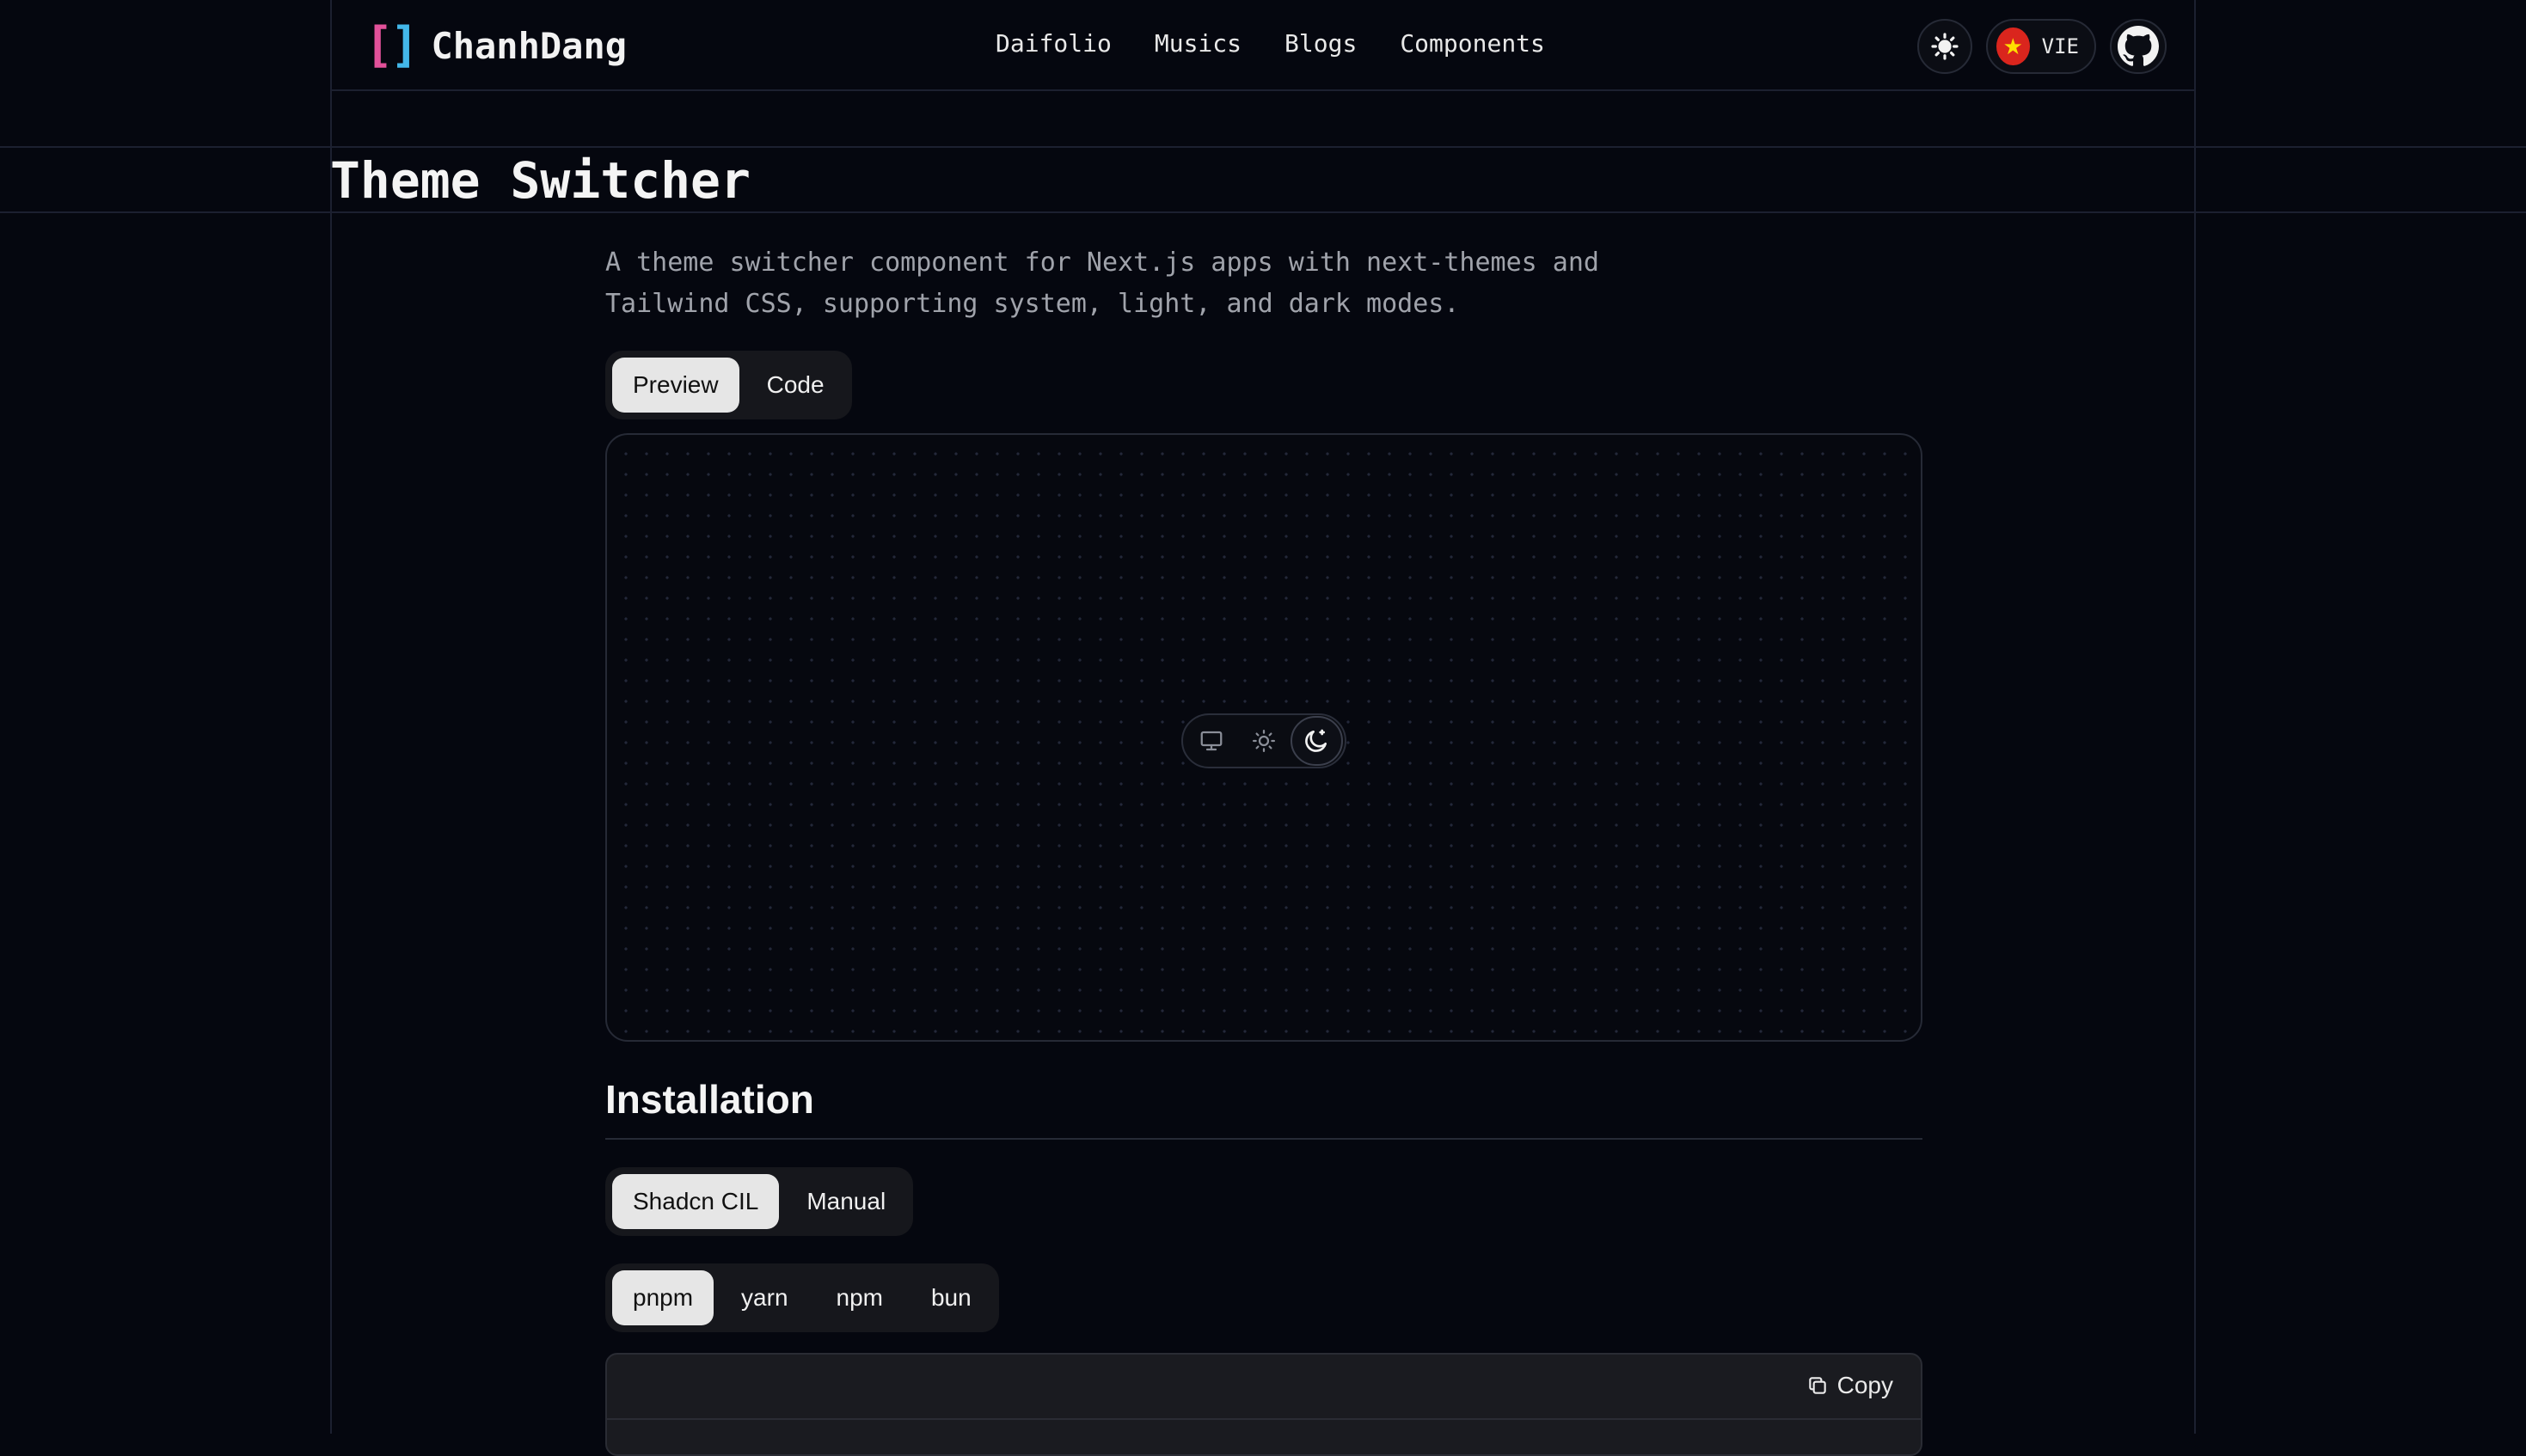 The height and width of the screenshot is (1456, 2526). I want to click on tab-shadcn-cli: Shadcn CIL, so click(696, 1202).